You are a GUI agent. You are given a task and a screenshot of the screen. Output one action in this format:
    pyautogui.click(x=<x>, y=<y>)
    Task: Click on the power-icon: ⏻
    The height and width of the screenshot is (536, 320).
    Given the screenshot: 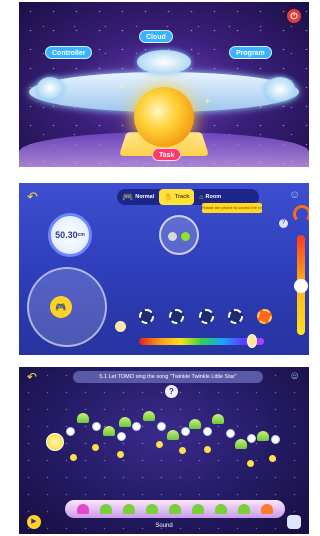 What is the action you would take?
    pyautogui.click(x=294, y=16)
    